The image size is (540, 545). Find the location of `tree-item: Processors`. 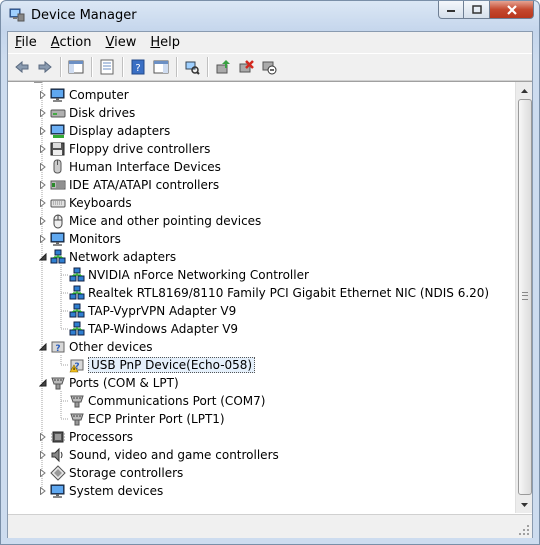

tree-item: Processors is located at coordinates (85, 437).